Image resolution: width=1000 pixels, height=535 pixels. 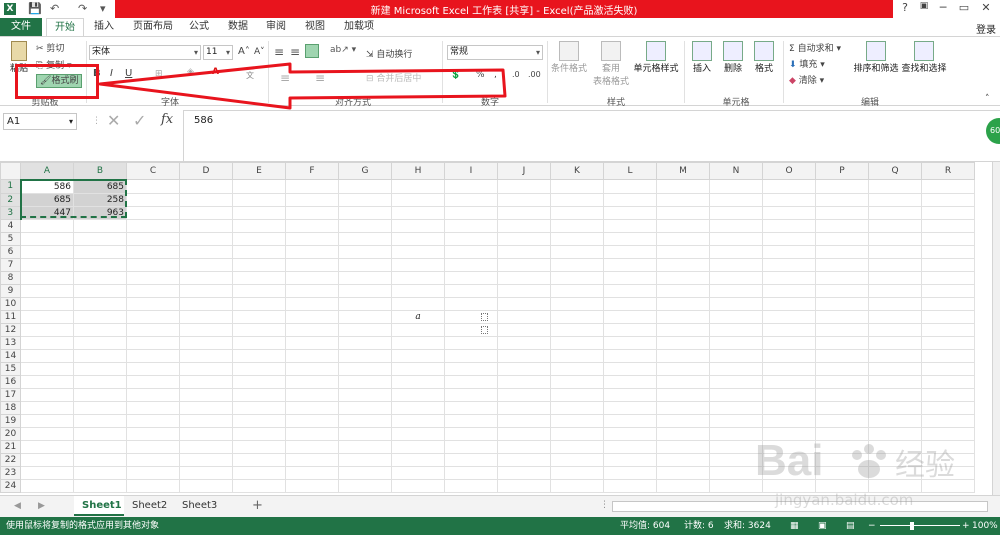 I want to click on cell-j10, so click(x=524, y=303).